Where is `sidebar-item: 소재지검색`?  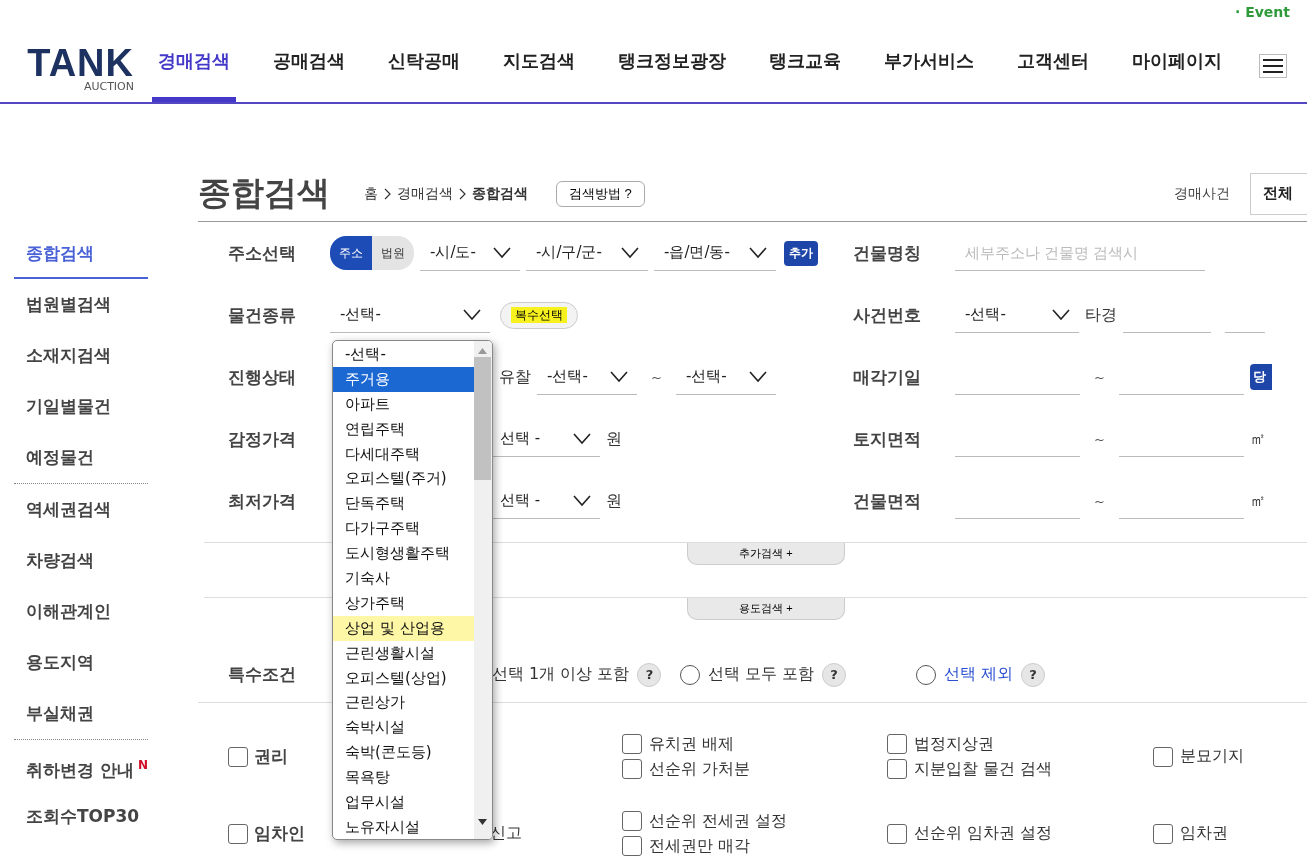
sidebar-item: 소재지검색 is located at coordinates (81, 355).